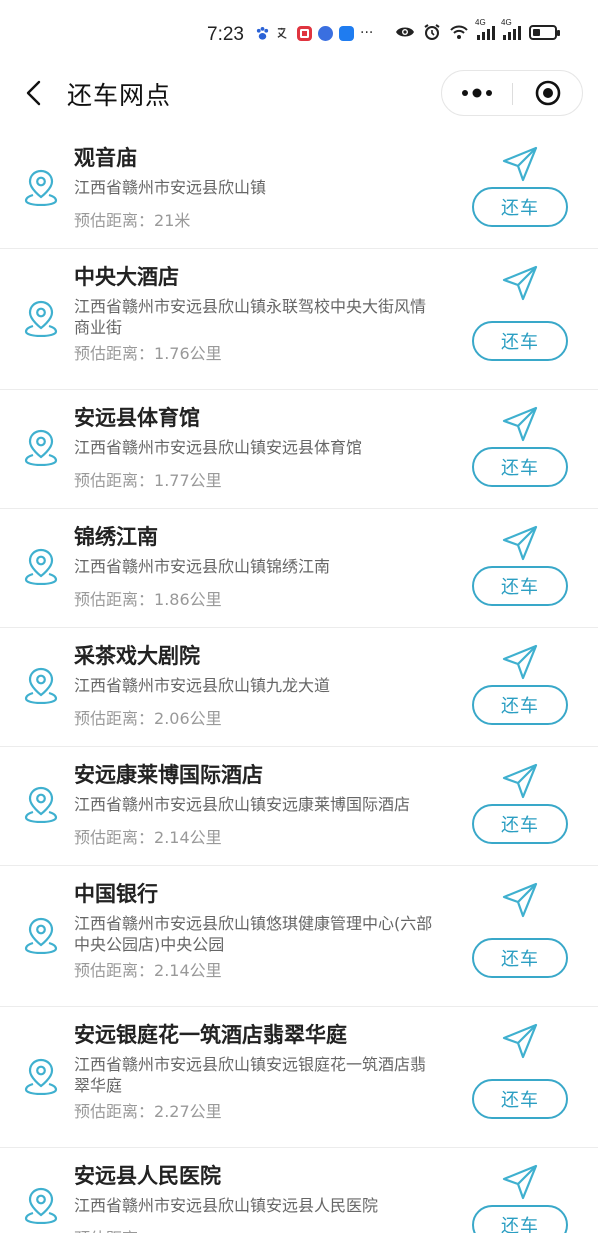 The image size is (598, 1233). I want to click on station-address: 江西省赣州市安远县欣山镇安远康莱博国际酒店, so click(242, 804).